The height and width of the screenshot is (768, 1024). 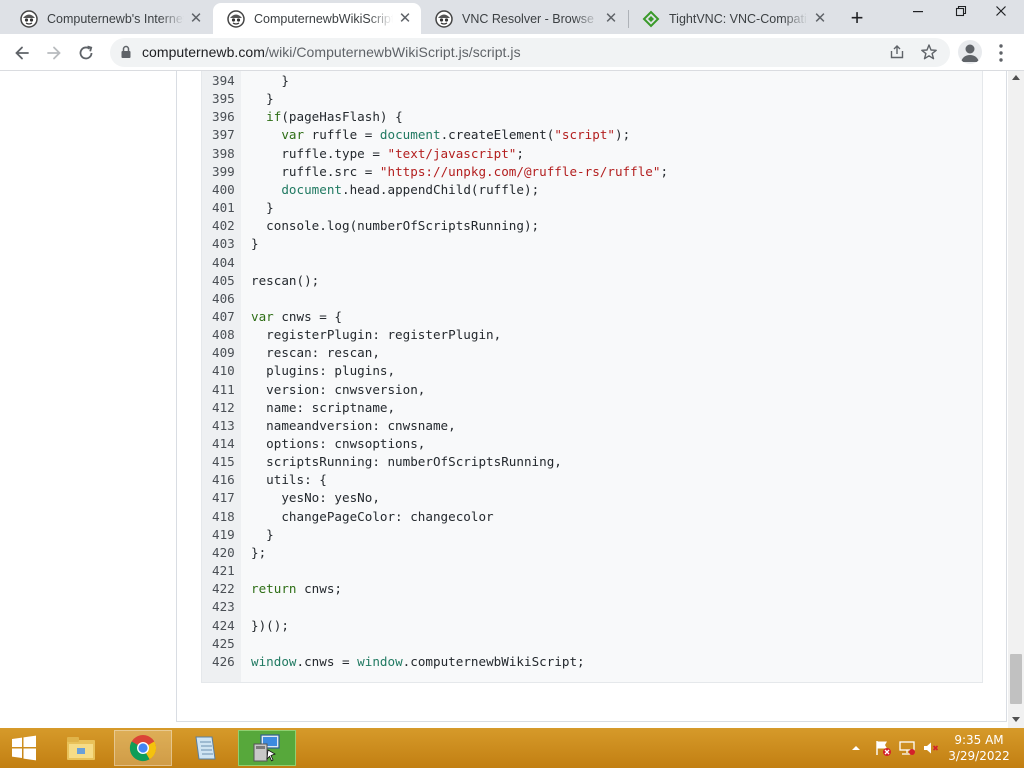 What do you see at coordinates (907, 748) in the screenshot?
I see `tray-network` at bounding box center [907, 748].